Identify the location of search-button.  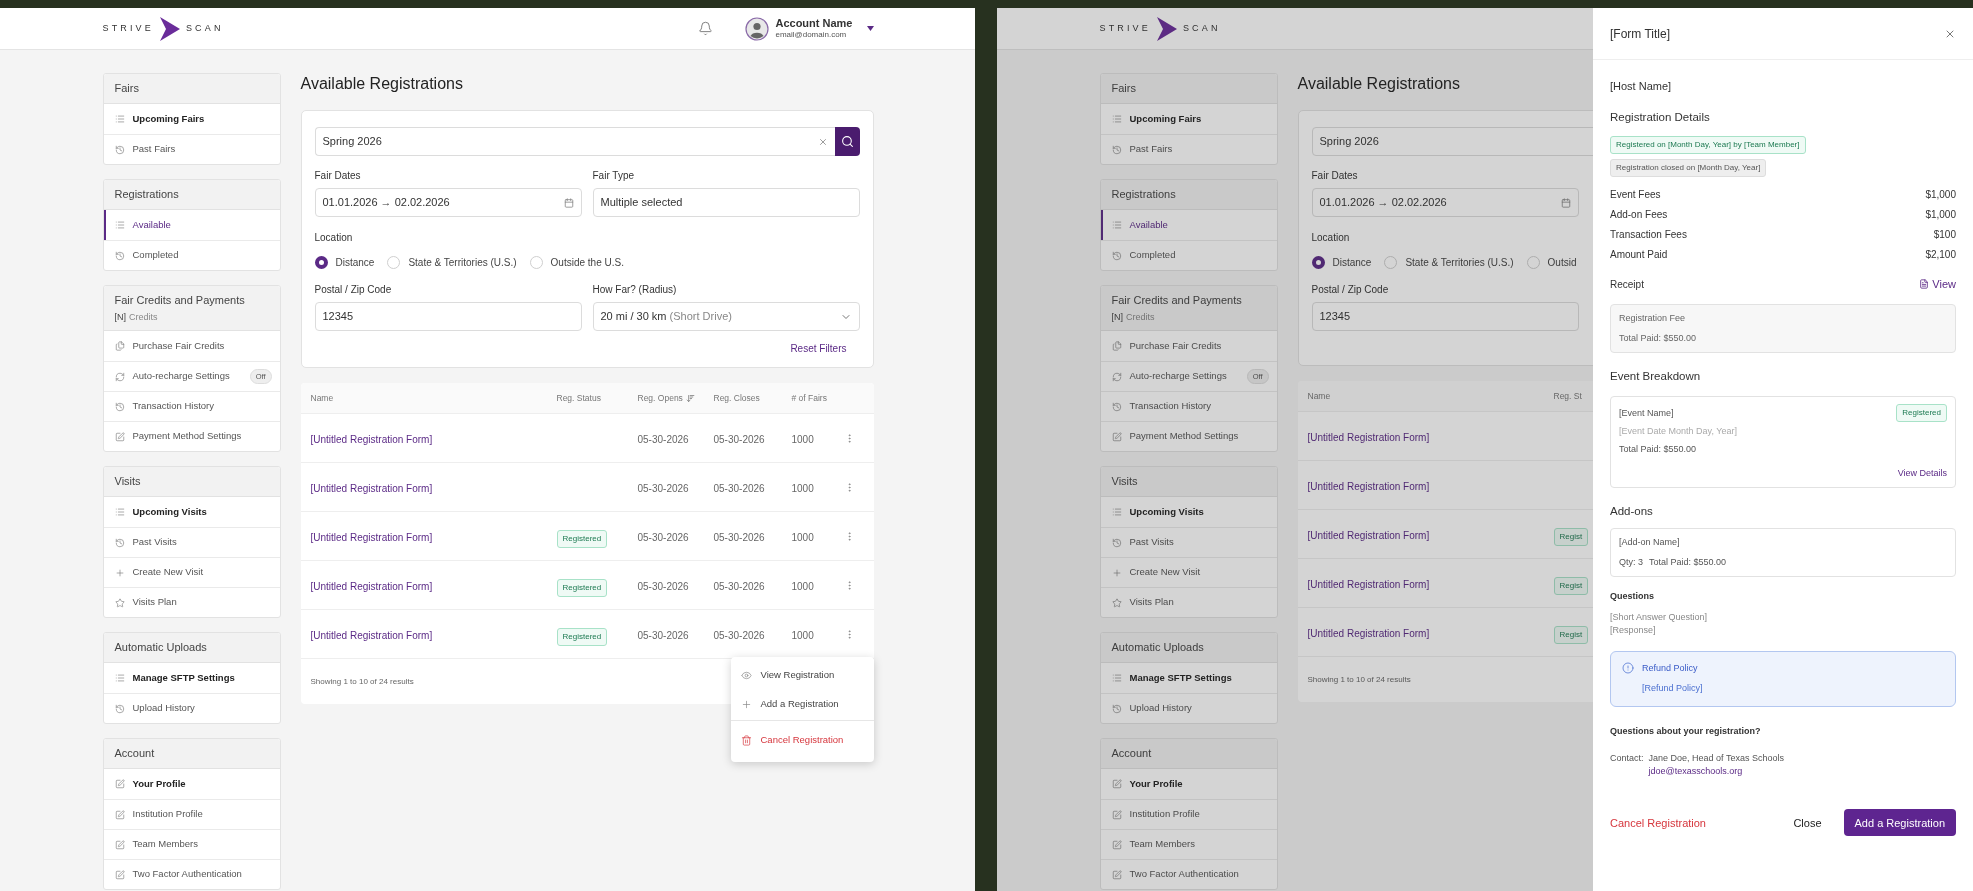
(847, 141).